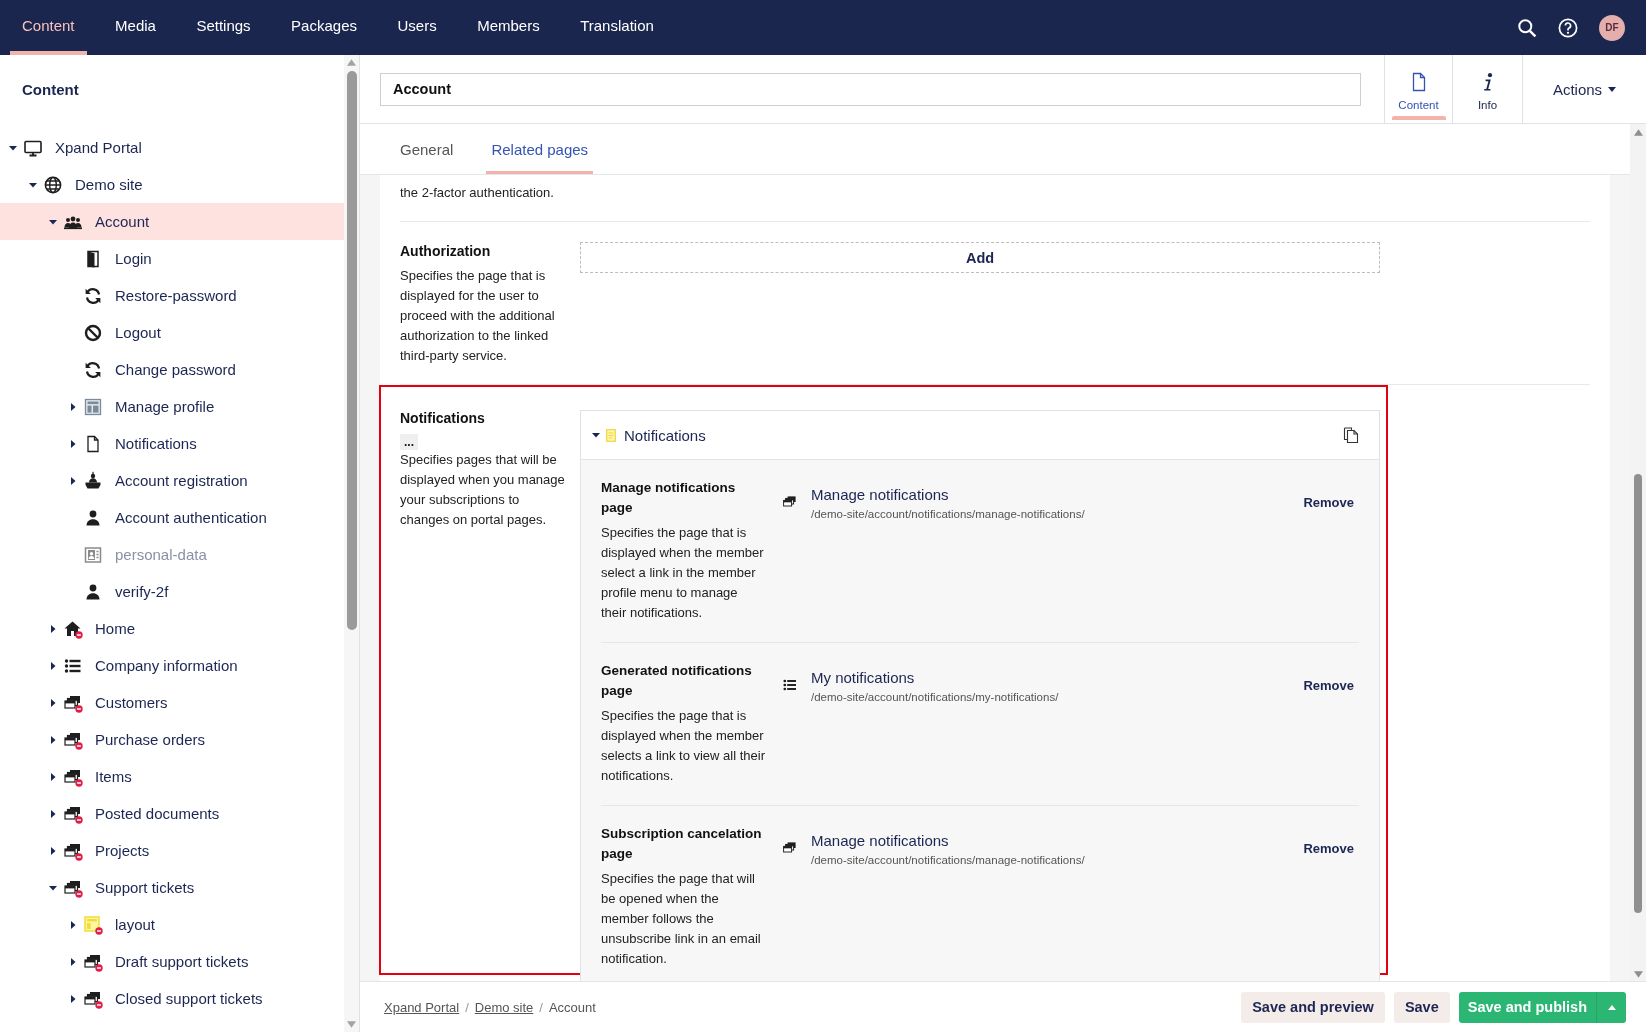 Image resolution: width=1646 pixels, height=1032 pixels. What do you see at coordinates (790, 685) in the screenshot?
I see `list-icon` at bounding box center [790, 685].